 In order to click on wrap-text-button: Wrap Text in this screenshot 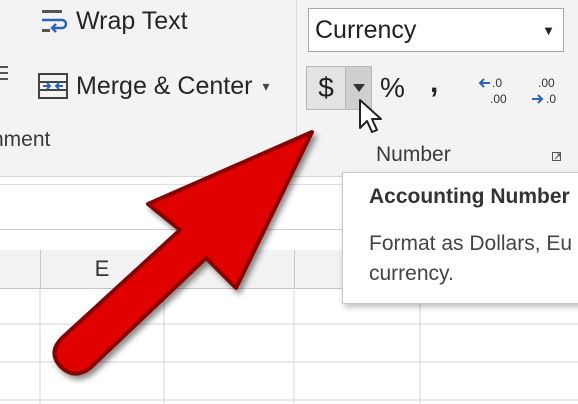, I will do `click(114, 21)`.